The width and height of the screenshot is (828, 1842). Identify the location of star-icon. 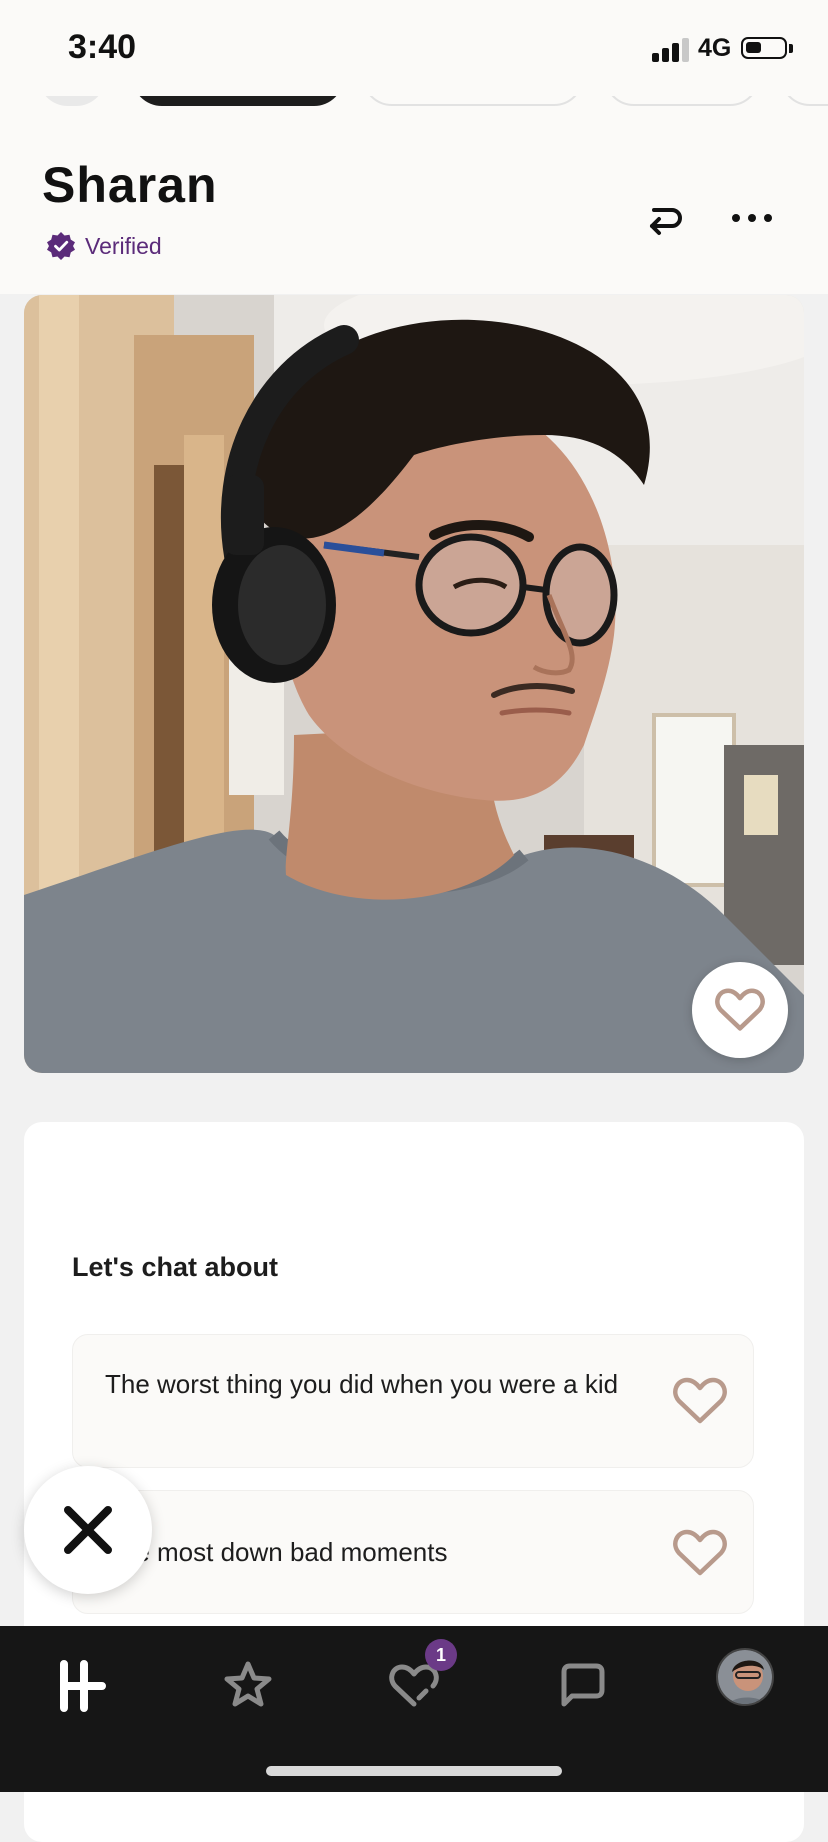
(248, 1684).